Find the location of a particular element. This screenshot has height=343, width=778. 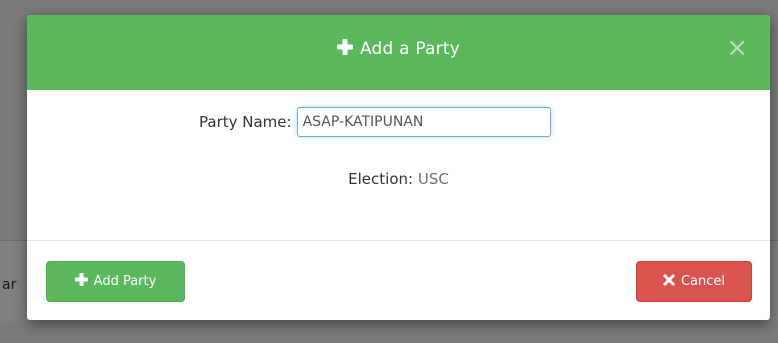

modal-title-text: Add a Party is located at coordinates (410, 49).